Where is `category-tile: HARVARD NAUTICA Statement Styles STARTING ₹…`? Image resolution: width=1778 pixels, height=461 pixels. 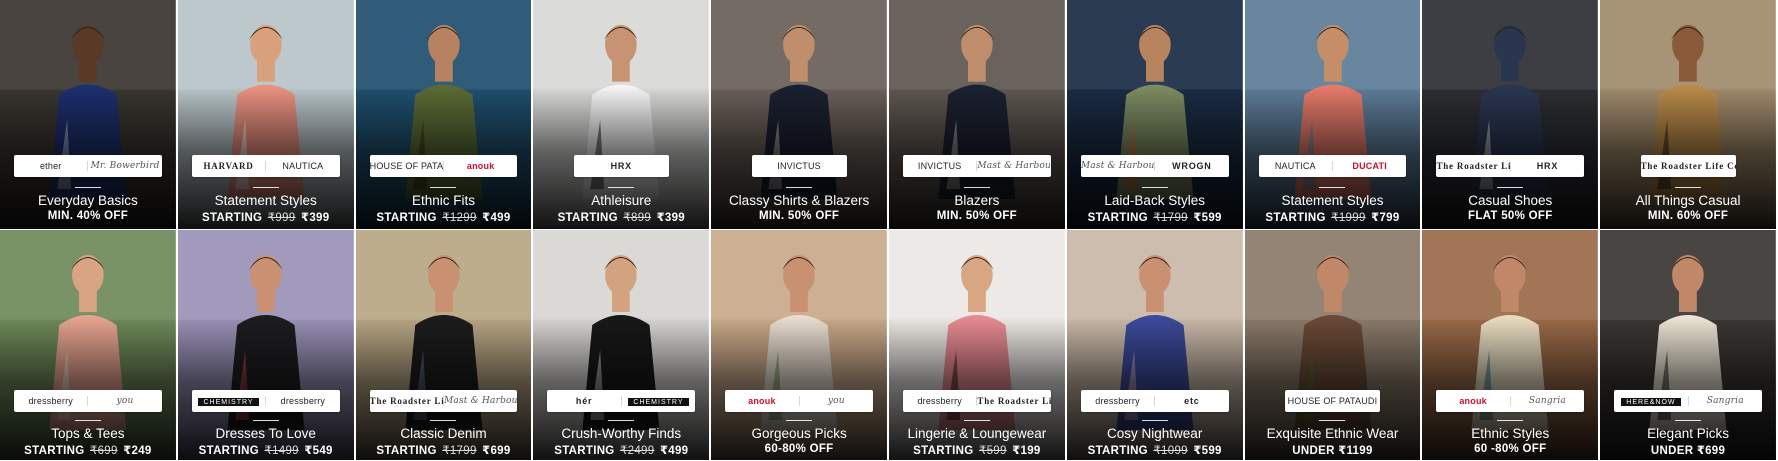
category-tile: HARVARD NAUTICA Statement Styles STARTING ₹… is located at coordinates (266, 115).